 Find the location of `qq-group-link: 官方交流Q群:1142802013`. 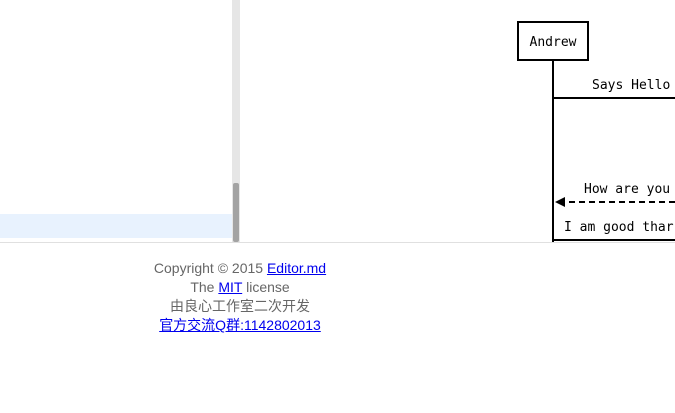

qq-group-link: 官方交流Q群:1142802013 is located at coordinates (240, 325).